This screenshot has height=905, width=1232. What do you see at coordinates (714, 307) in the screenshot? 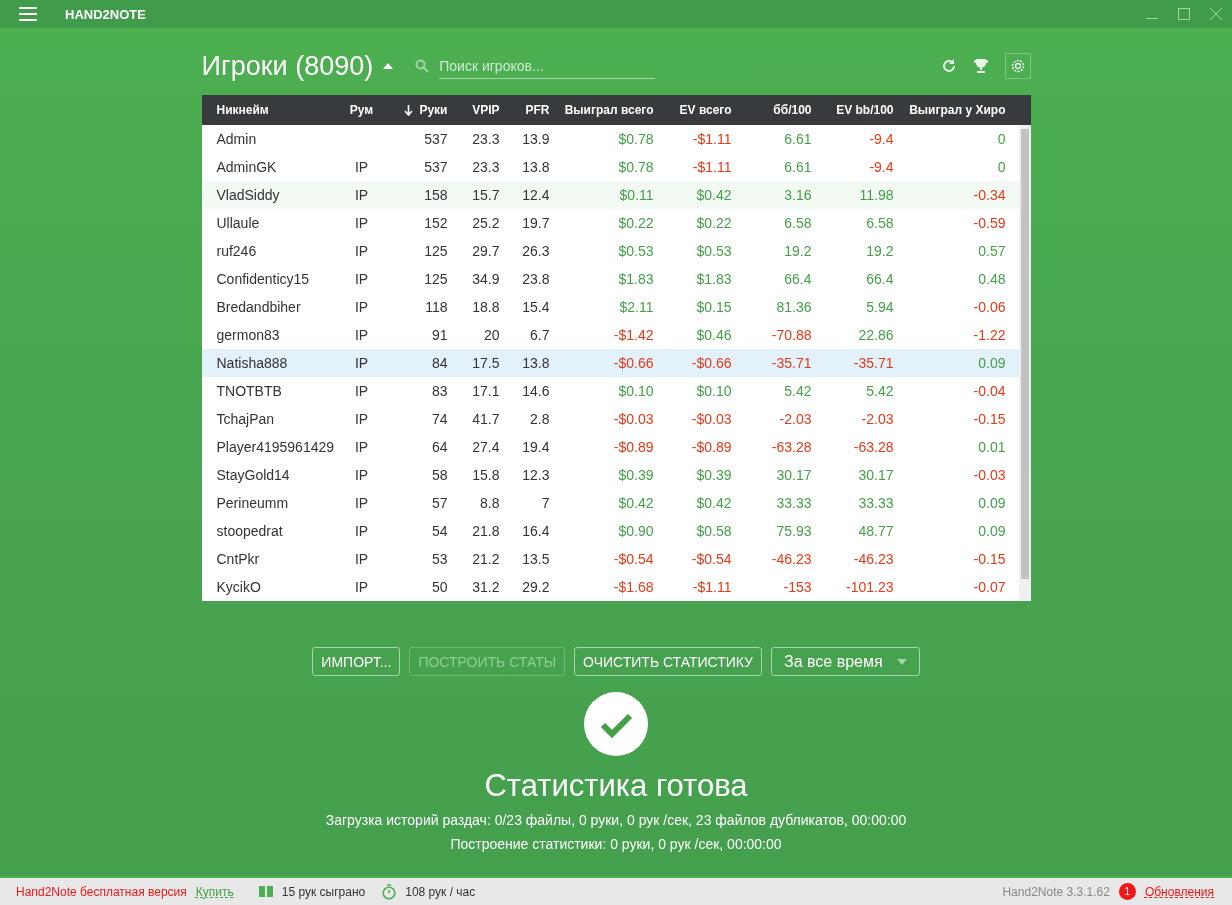
I see `table-cell: $0.15` at bounding box center [714, 307].